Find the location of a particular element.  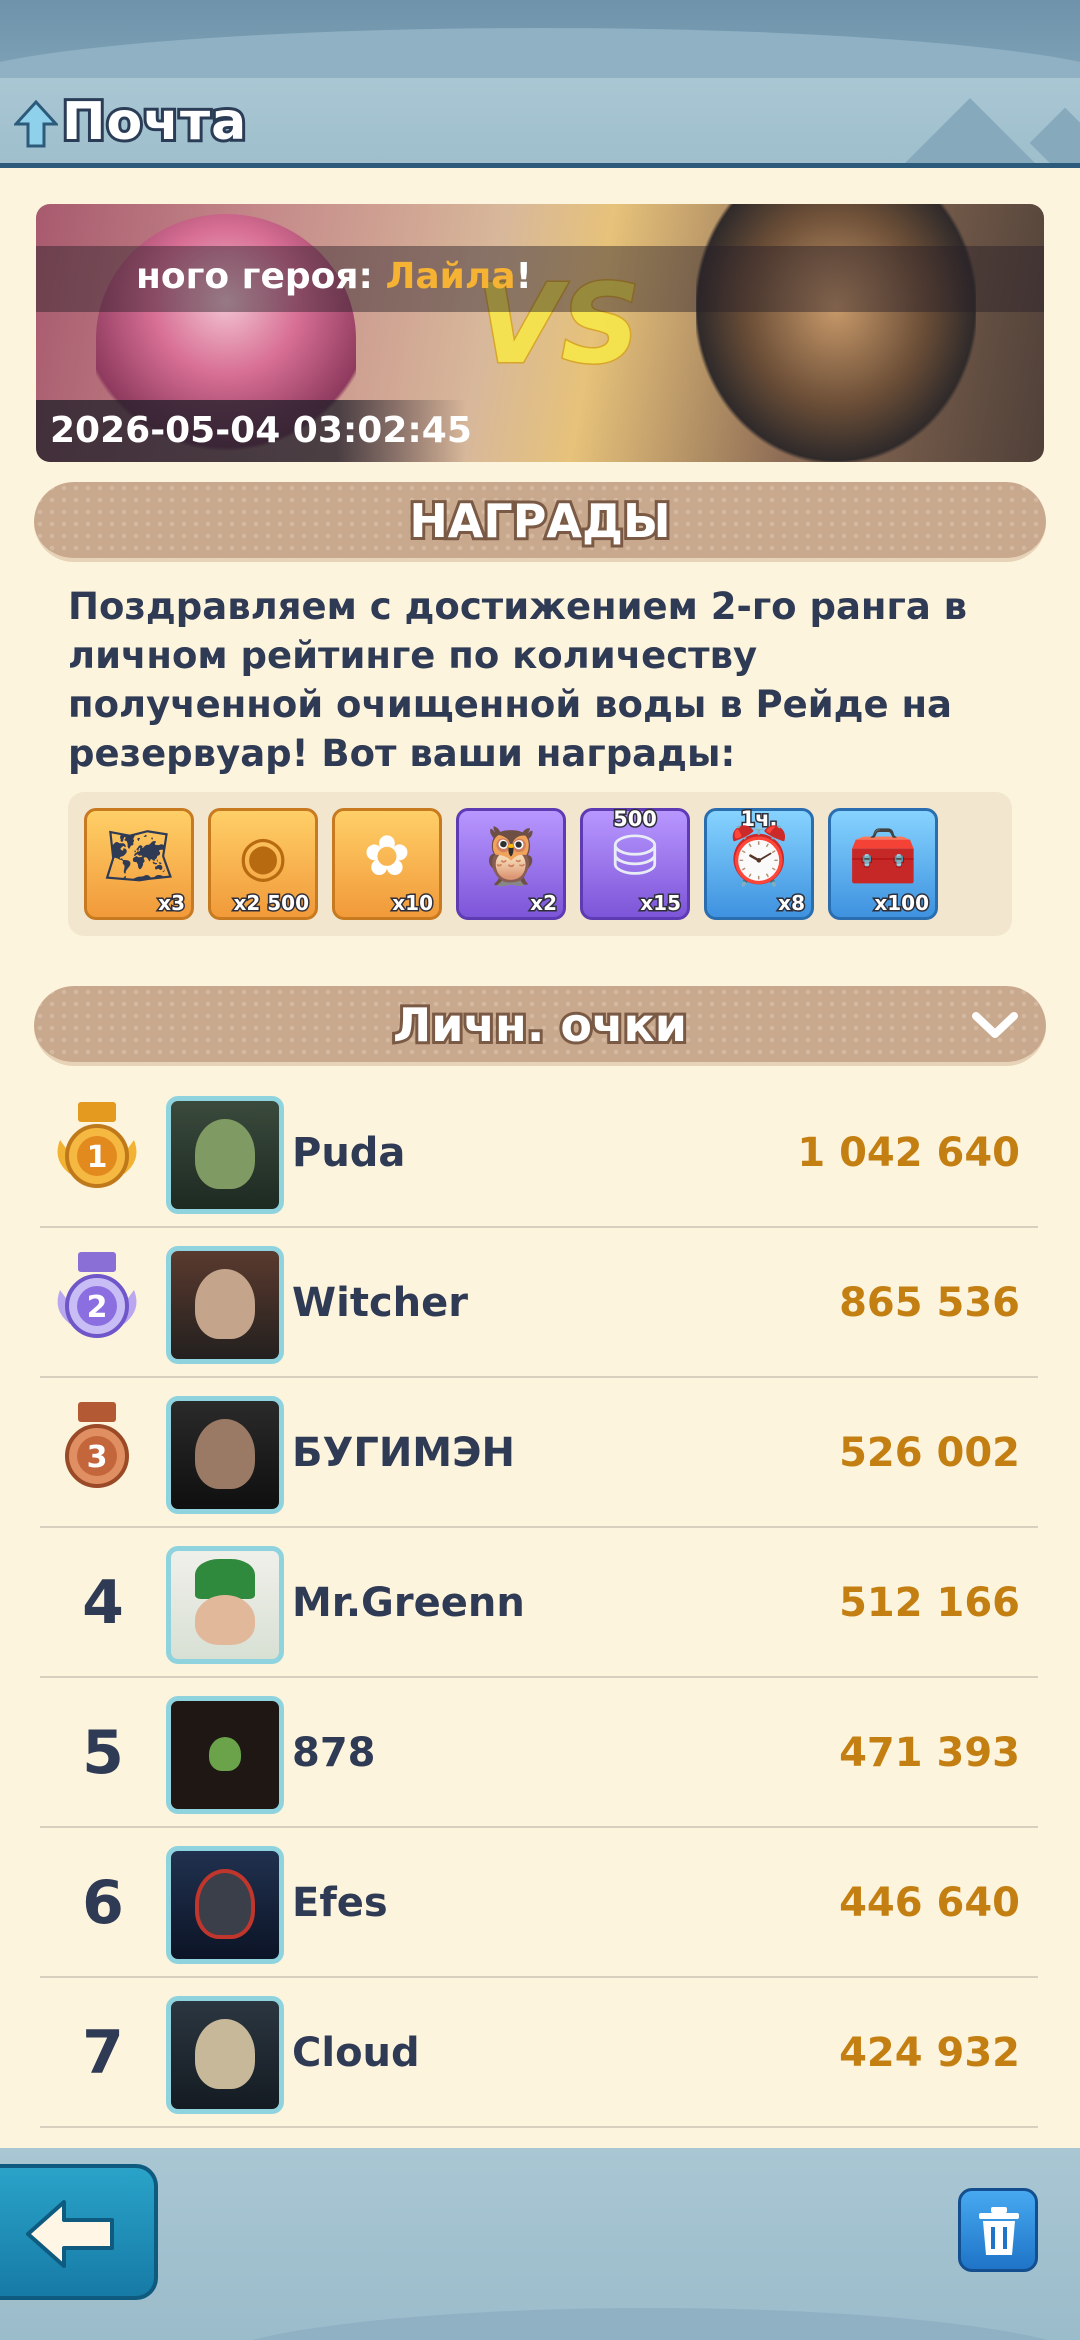

silver-coins-icon: ⛁ is located at coordinates (635, 856).